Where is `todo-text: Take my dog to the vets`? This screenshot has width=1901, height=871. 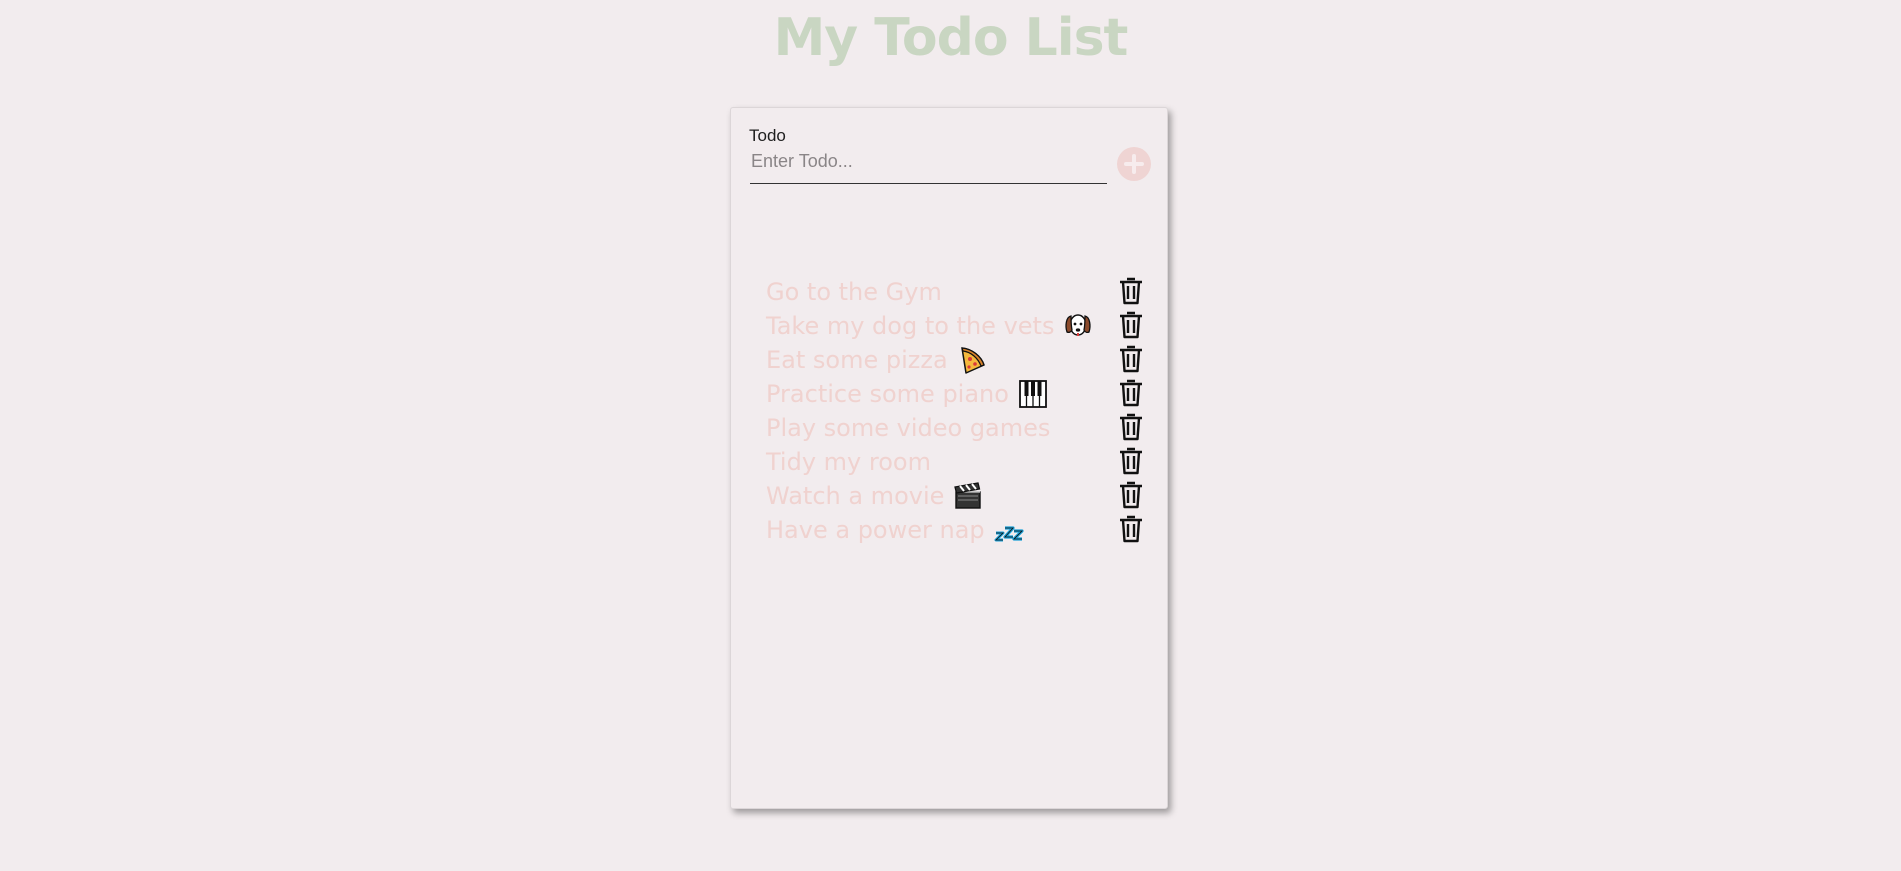 todo-text: Take my dog to the vets is located at coordinates (910, 326).